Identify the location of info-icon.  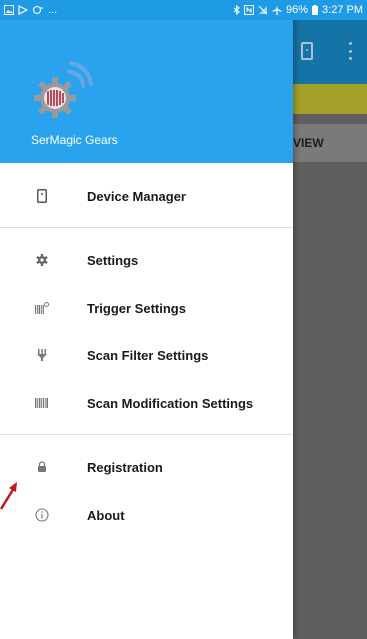
(42, 515).